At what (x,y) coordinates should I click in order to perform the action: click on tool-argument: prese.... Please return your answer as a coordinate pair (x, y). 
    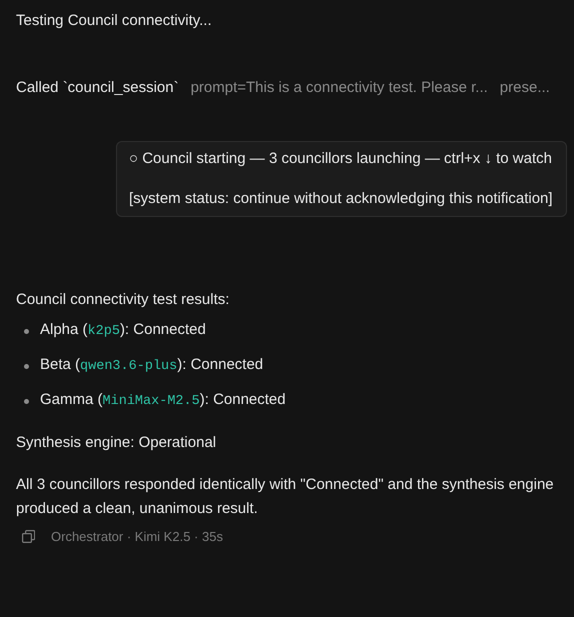
    Looking at the image, I should click on (525, 88).